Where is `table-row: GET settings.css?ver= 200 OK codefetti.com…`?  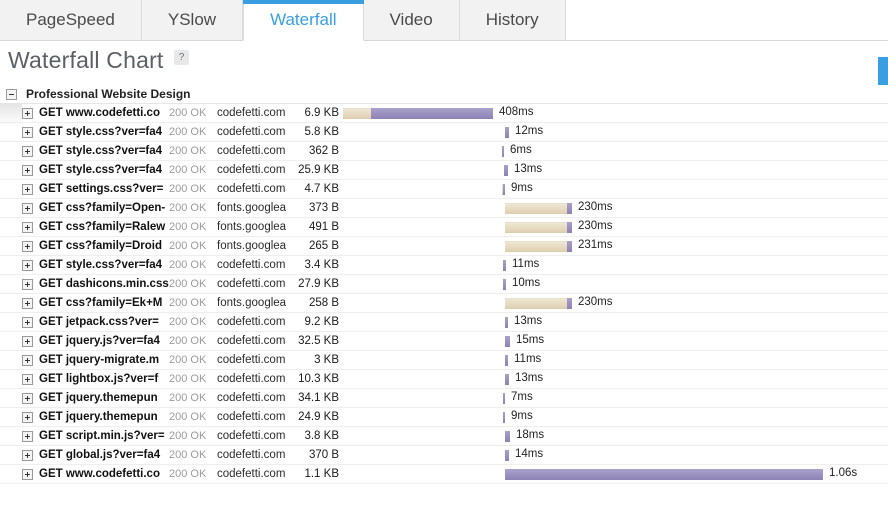 table-row: GET settings.css?ver= 200 OK codefetti.com… is located at coordinates (444, 189).